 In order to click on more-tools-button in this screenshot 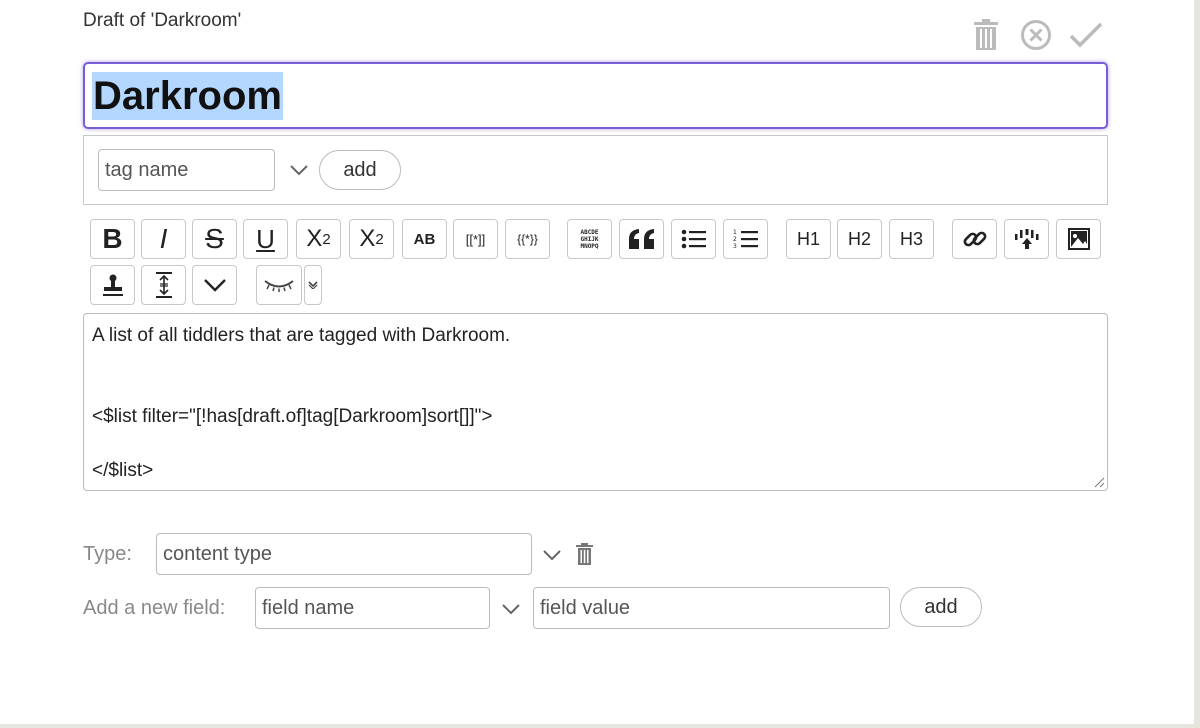, I will do `click(214, 285)`.